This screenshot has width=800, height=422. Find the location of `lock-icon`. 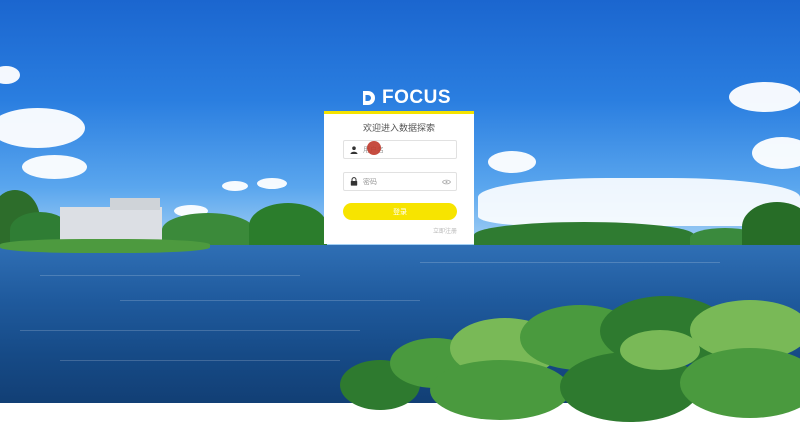

lock-icon is located at coordinates (354, 181).